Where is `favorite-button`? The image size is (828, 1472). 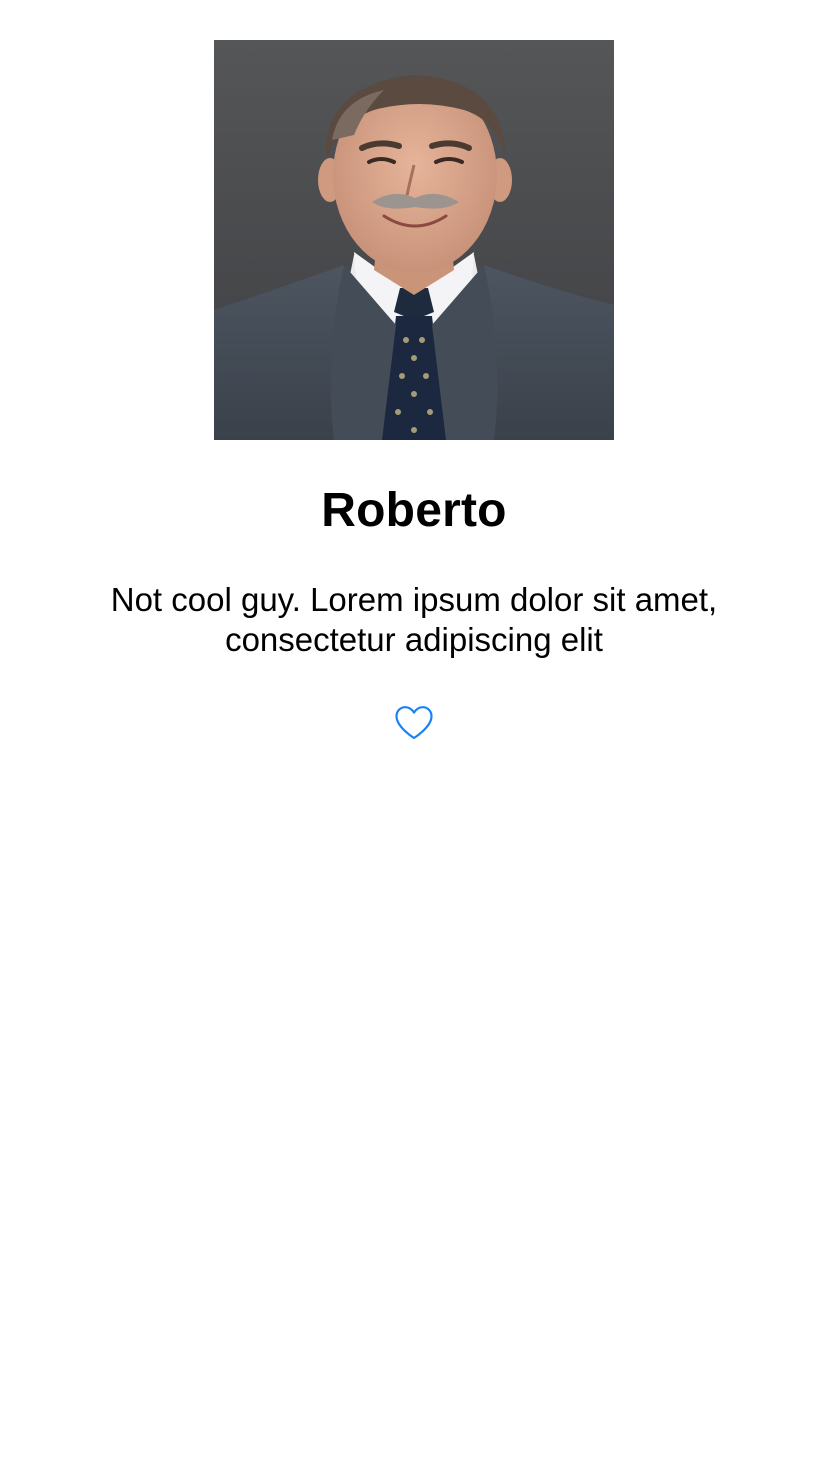
favorite-button is located at coordinates (414, 723).